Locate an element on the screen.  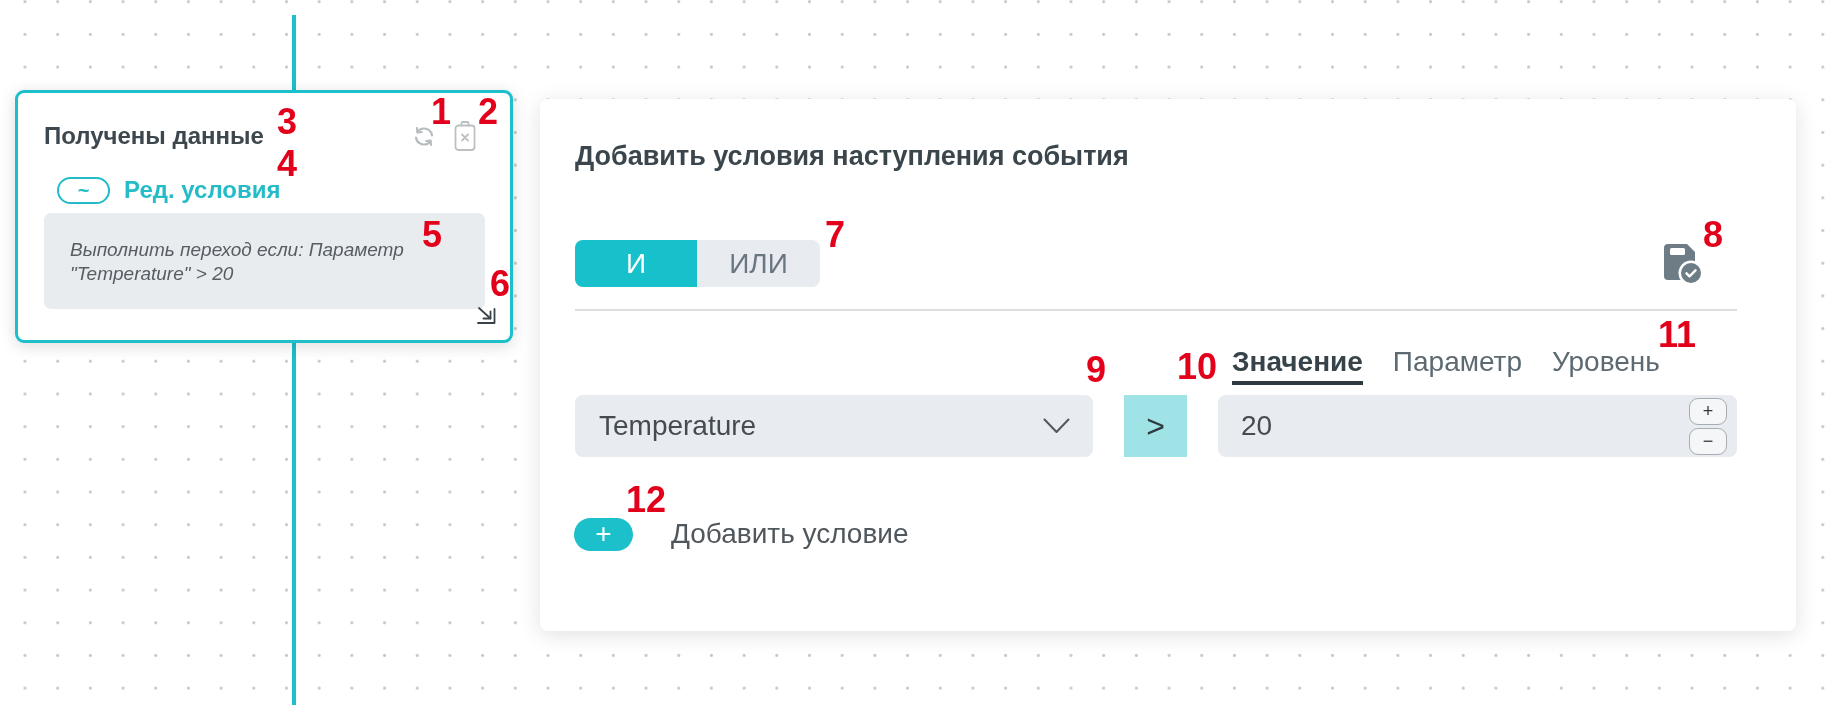
callout-number: 5 is located at coordinates (432, 235).